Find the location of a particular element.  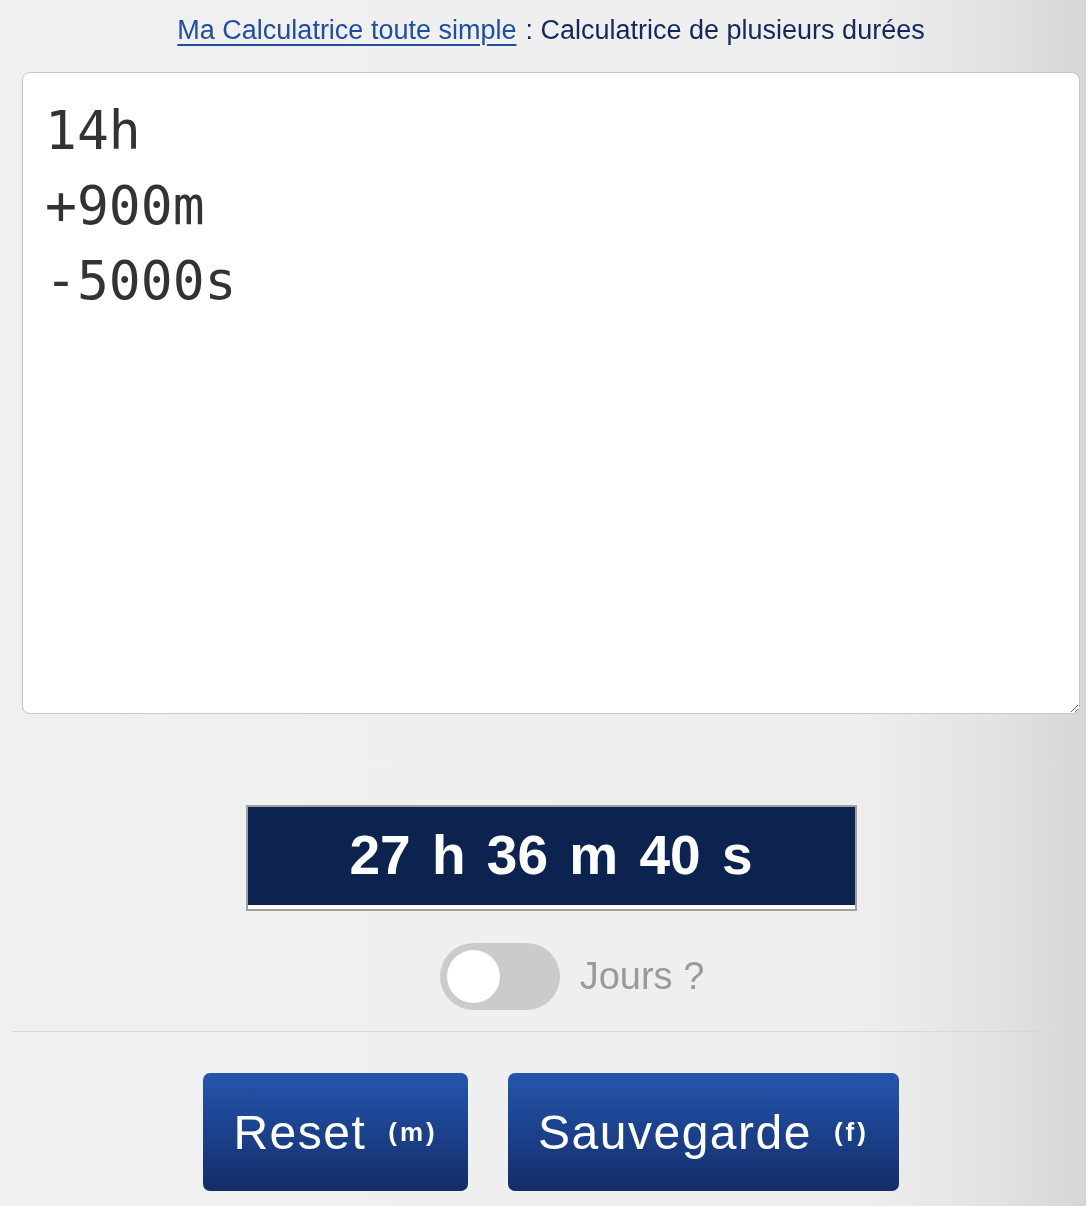

result-display: 27 h 36 m 40 s is located at coordinates (551, 858).